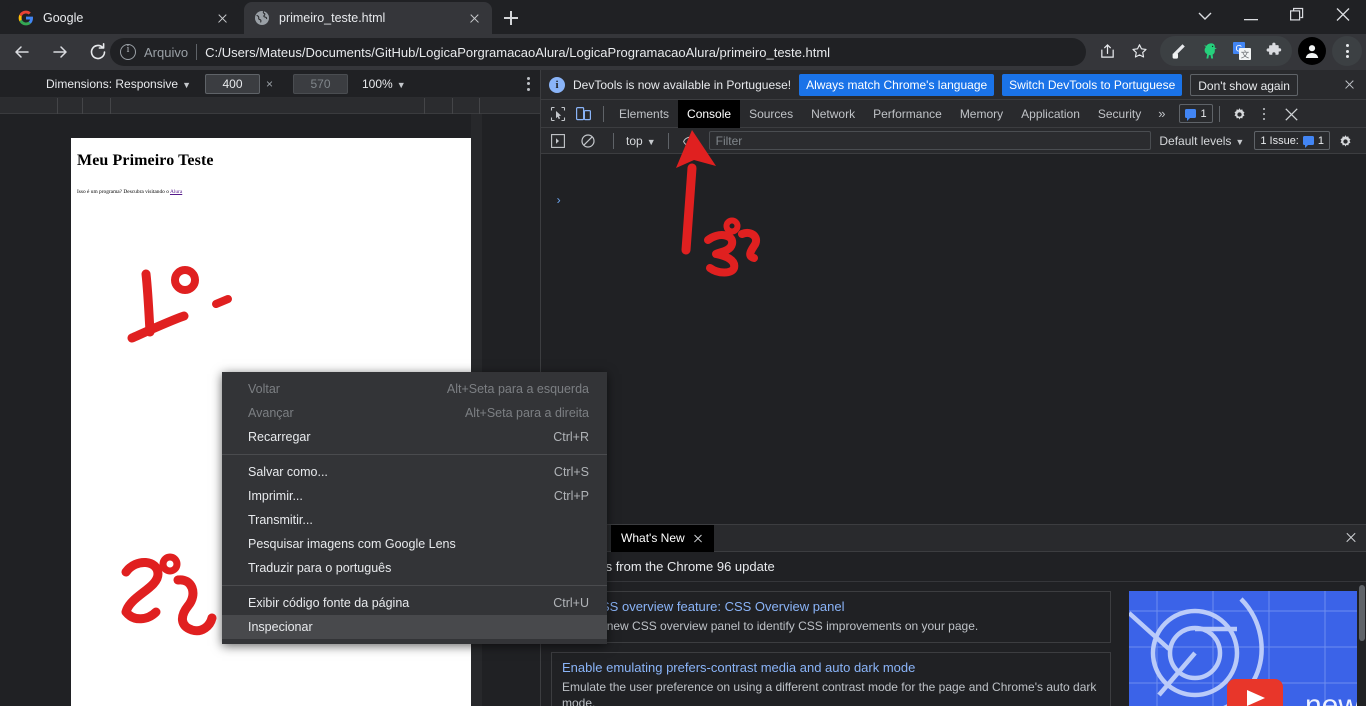 This screenshot has height=706, width=1366. What do you see at coordinates (112, 83) in the screenshot?
I see `dimensions-label-text: Dimensions: Responsive` at bounding box center [112, 83].